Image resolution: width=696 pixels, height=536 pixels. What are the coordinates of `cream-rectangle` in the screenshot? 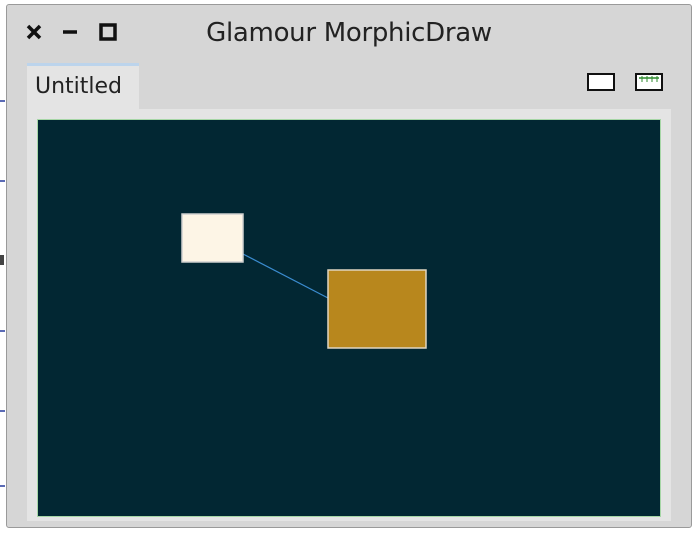 It's located at (212, 238).